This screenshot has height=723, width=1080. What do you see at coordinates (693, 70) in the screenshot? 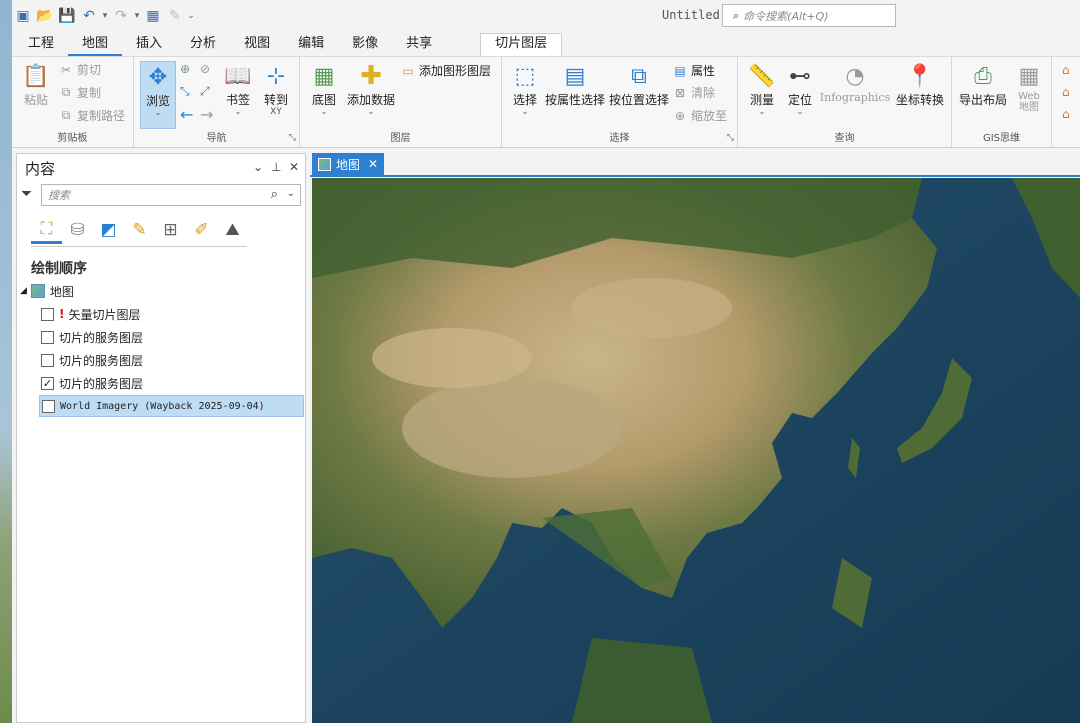
I see `attributes-button: ▤ 属性` at bounding box center [693, 70].